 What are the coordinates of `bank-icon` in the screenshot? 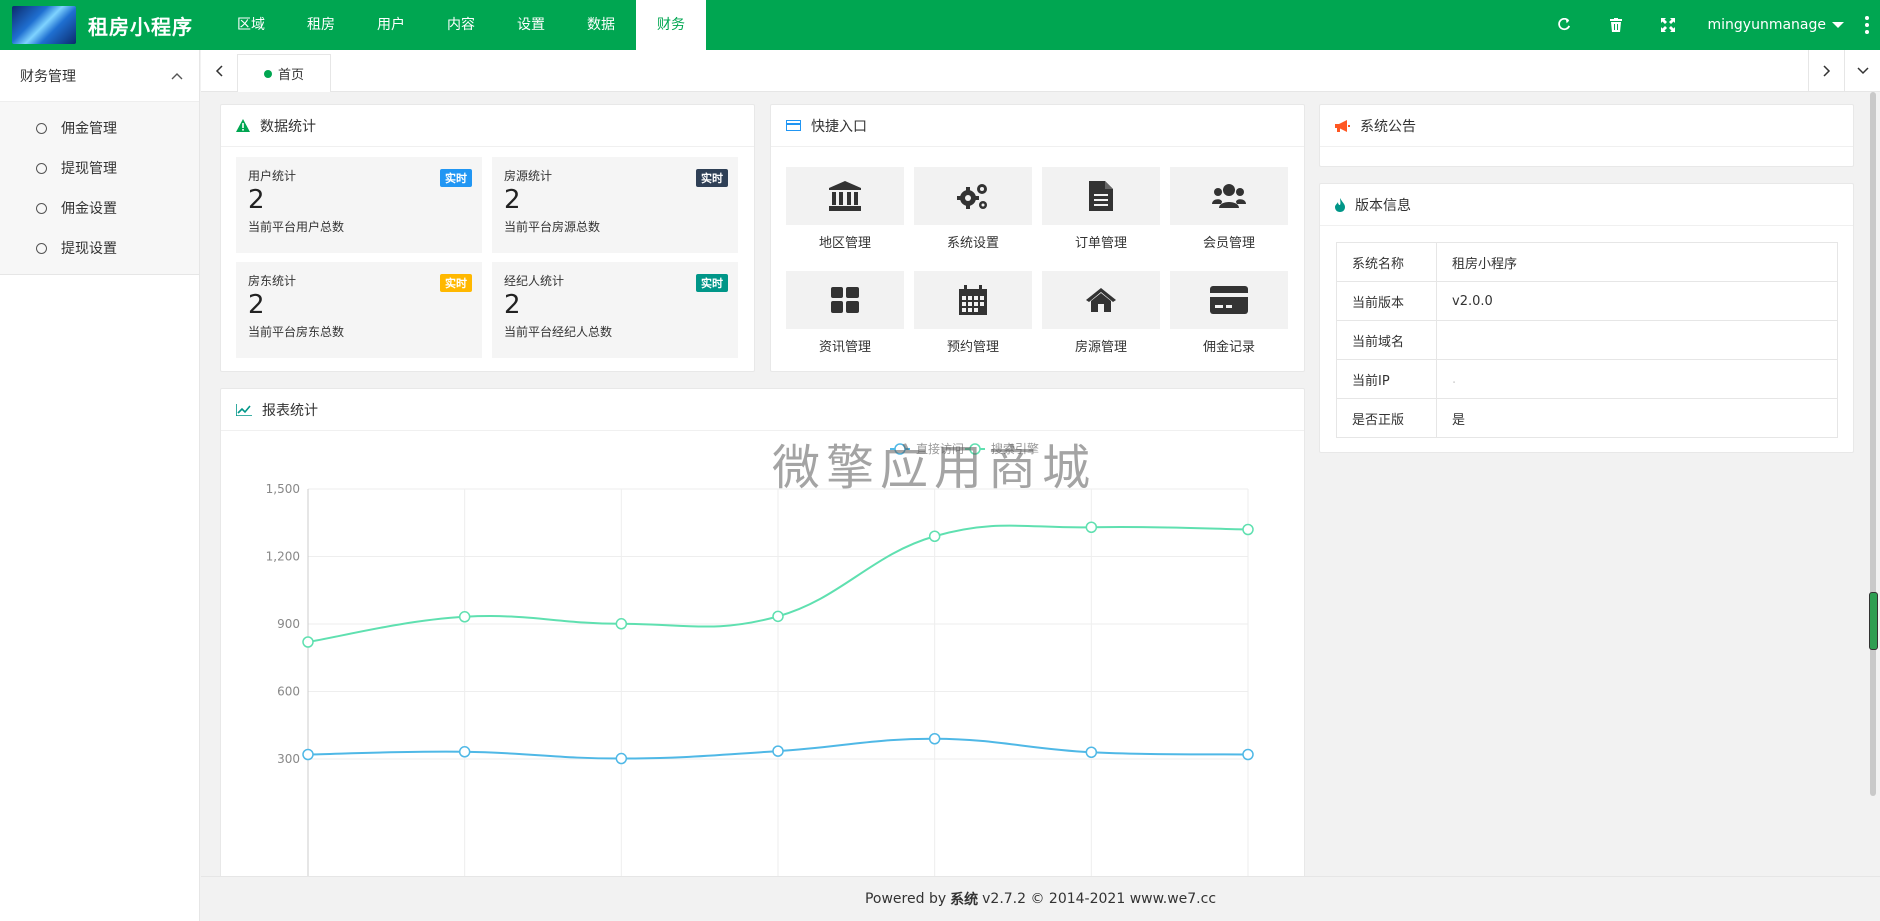 It's located at (845, 196).